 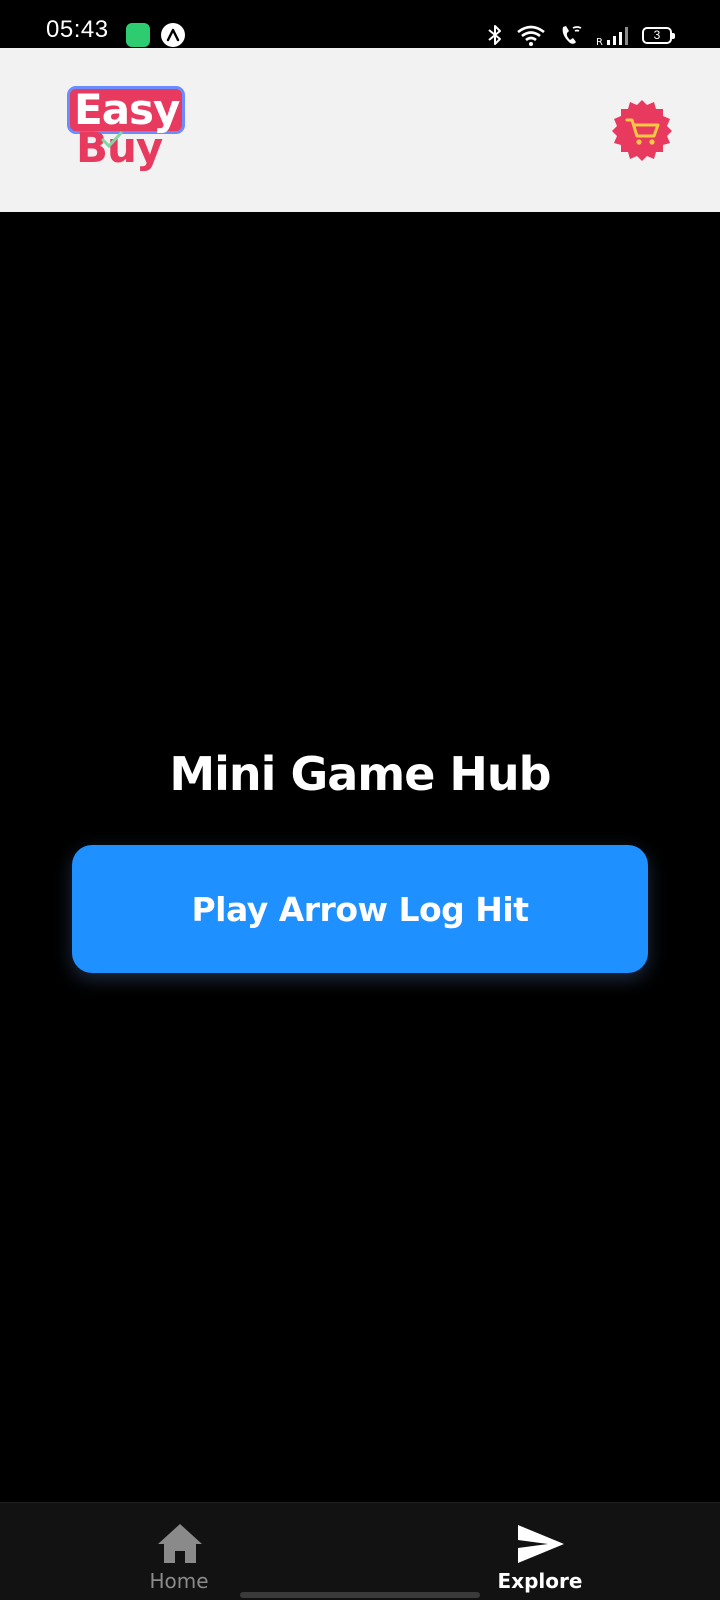 What do you see at coordinates (658, 35) in the screenshot?
I see `battery-icon: 3` at bounding box center [658, 35].